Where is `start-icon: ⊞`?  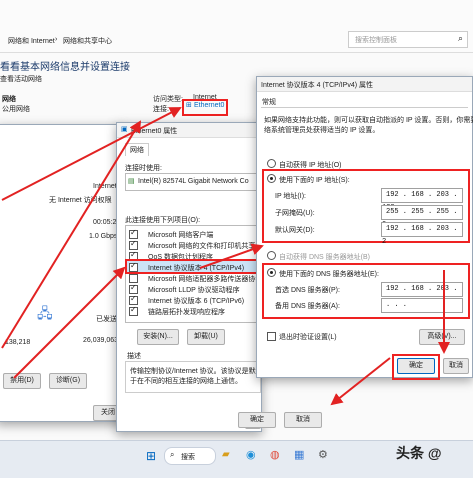
start-icon: ⊞ is located at coordinates (151, 456).